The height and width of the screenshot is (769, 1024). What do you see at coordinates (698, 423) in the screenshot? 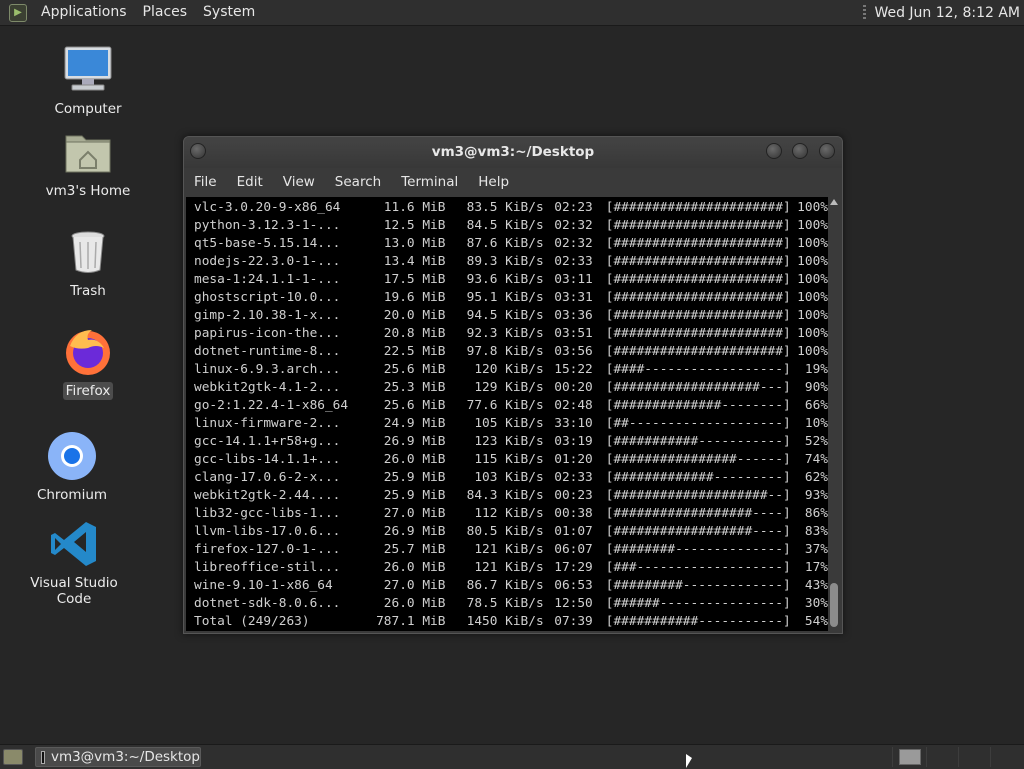
I see `progress-bar-text: [##--------------------]` at bounding box center [698, 423].